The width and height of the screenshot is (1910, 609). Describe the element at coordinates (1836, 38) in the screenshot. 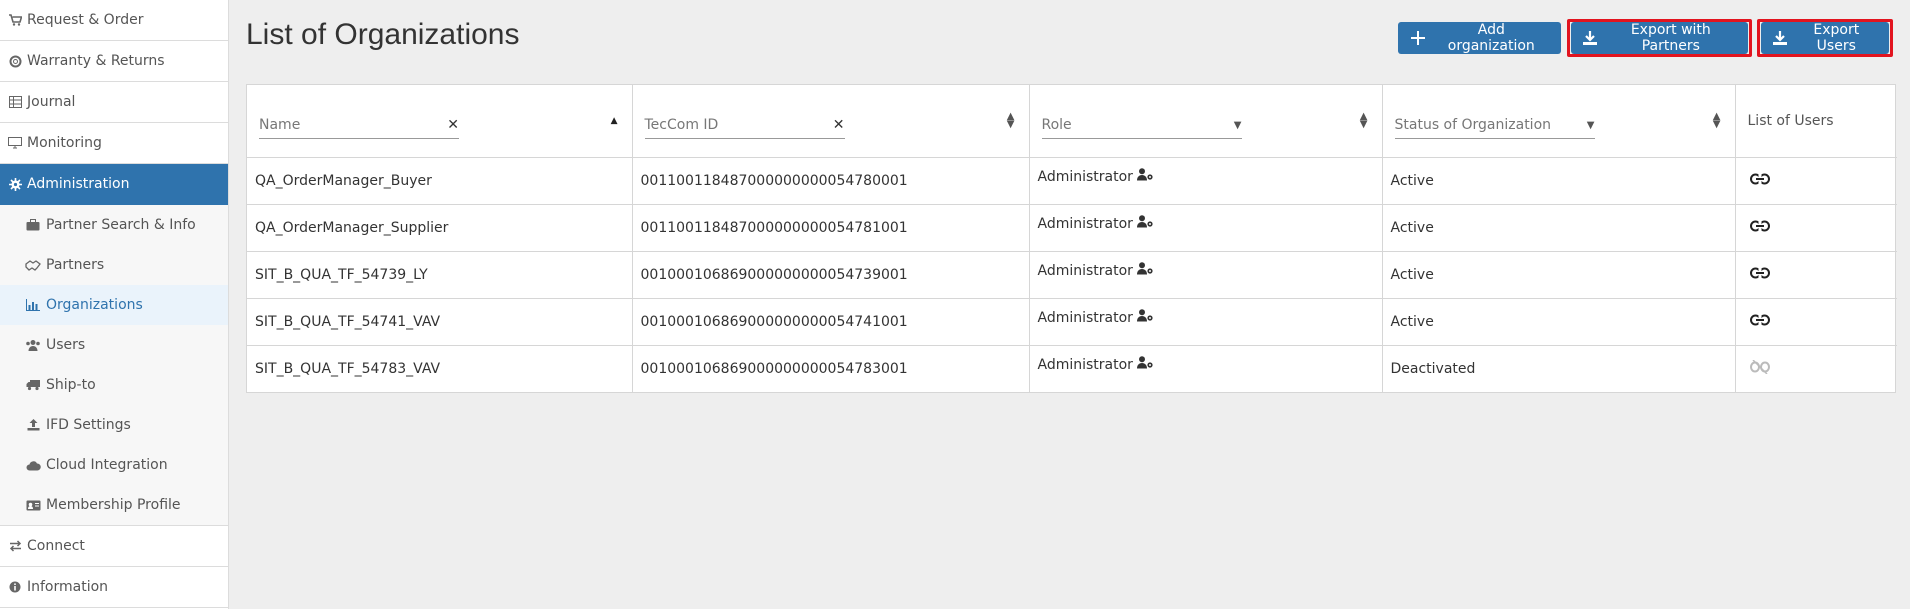

I see `button-label: Export Users` at that location.